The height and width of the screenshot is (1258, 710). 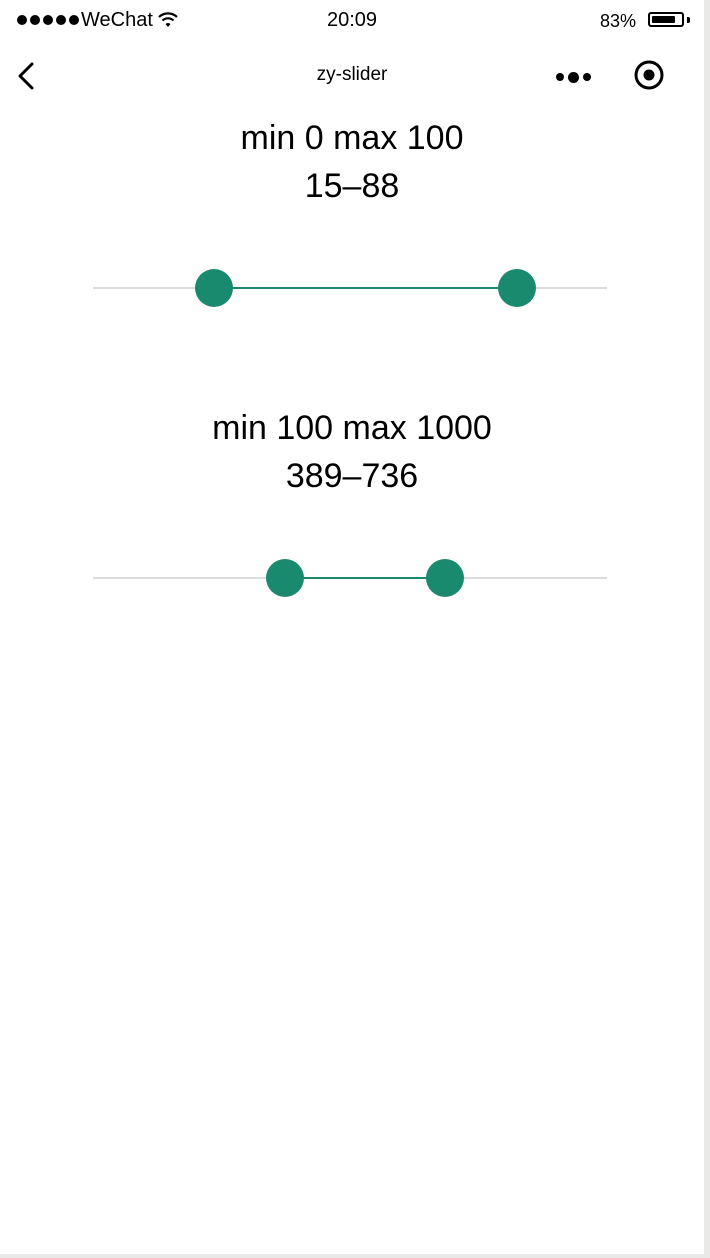 I want to click on battery-fill, so click(x=663, y=19).